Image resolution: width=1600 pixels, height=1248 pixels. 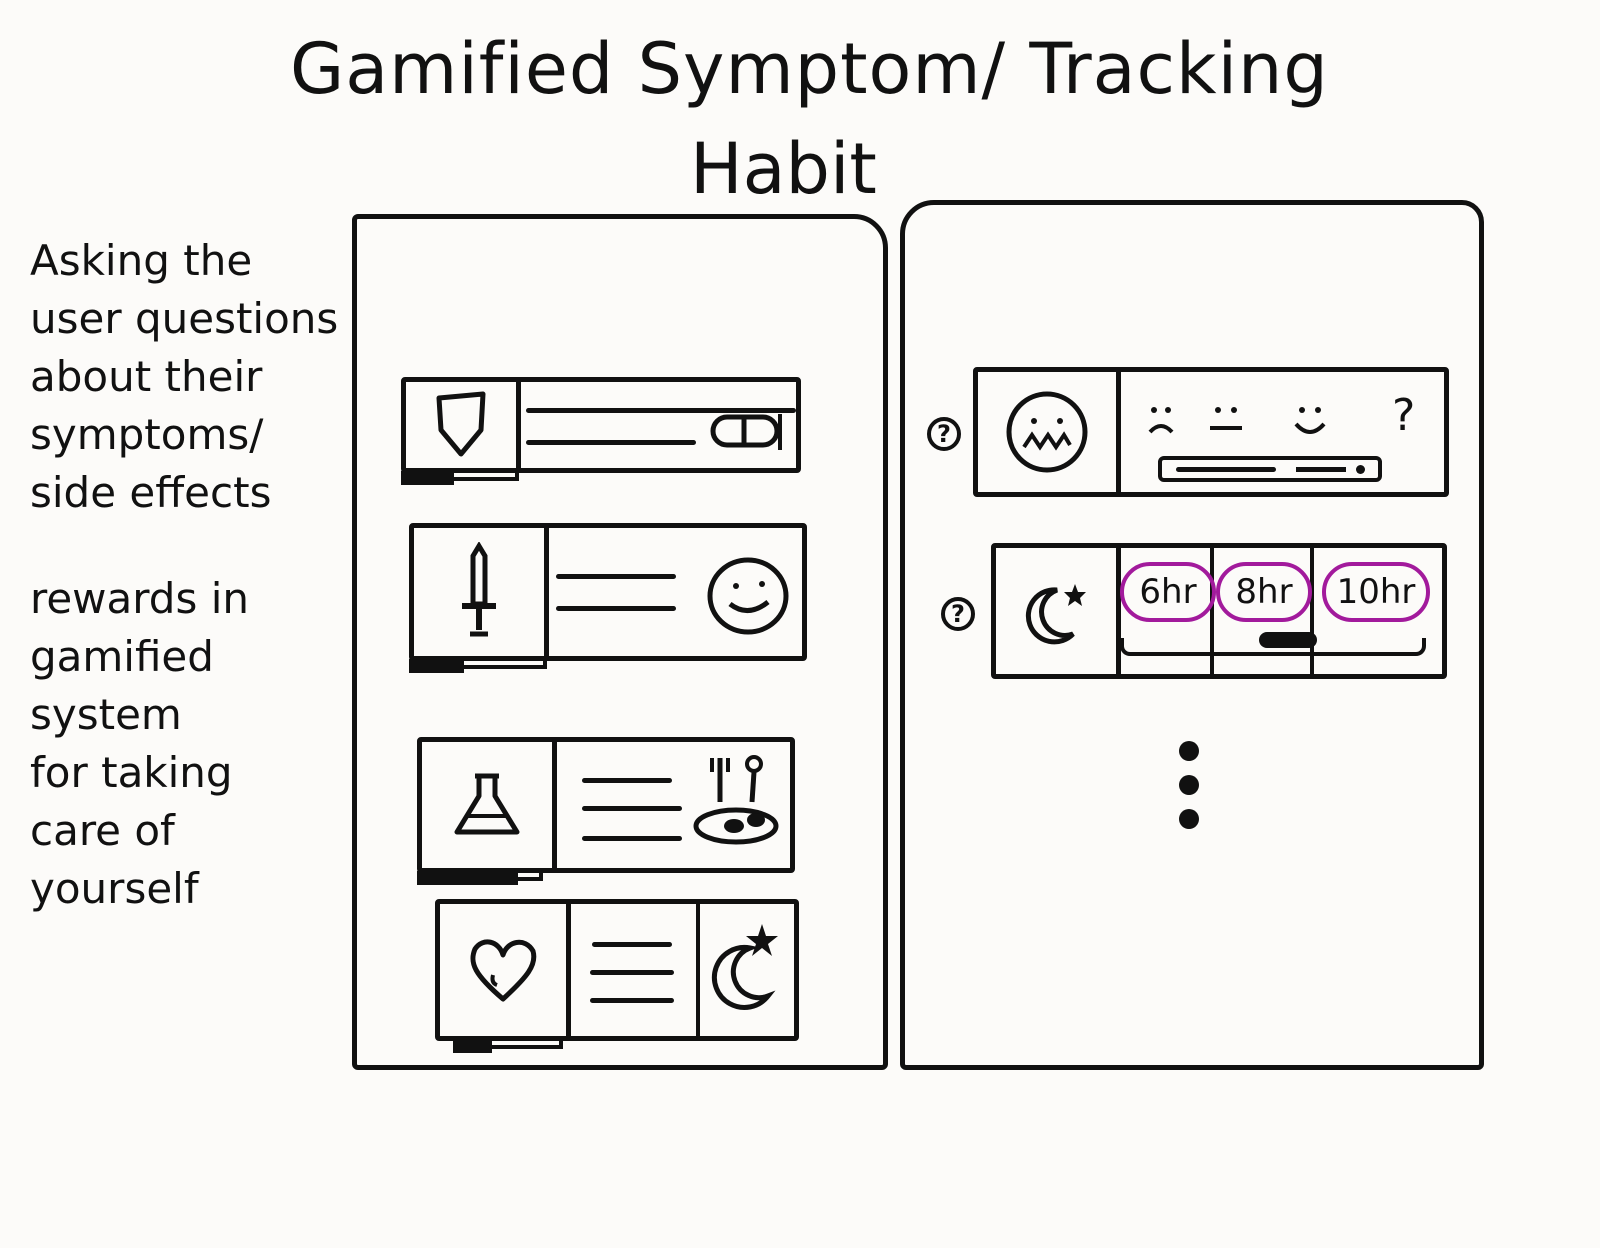 What do you see at coordinates (151, 492) in the screenshot?
I see `note-line: side effects` at bounding box center [151, 492].